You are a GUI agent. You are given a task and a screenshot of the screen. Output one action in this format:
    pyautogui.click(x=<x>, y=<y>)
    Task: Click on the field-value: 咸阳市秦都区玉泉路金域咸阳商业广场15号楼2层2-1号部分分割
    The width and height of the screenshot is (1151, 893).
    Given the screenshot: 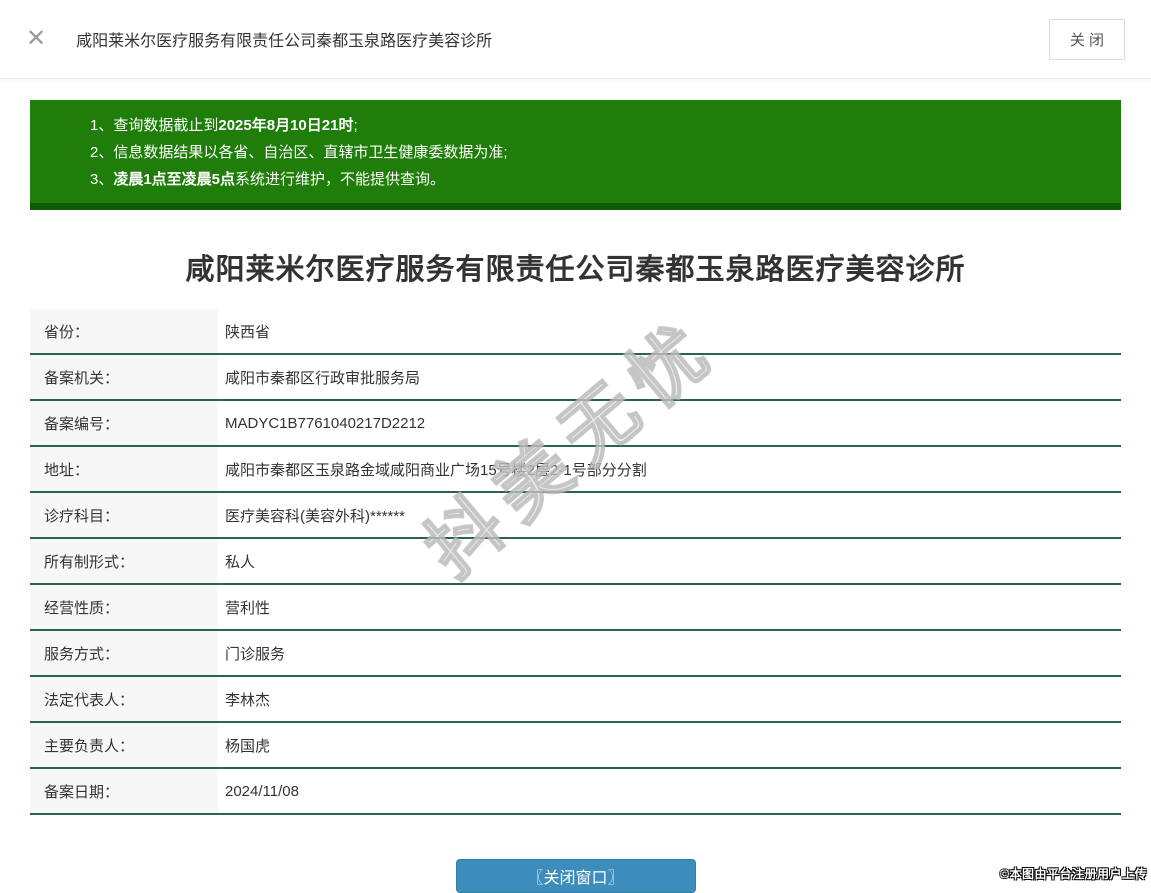 What is the action you would take?
    pyautogui.click(x=436, y=470)
    